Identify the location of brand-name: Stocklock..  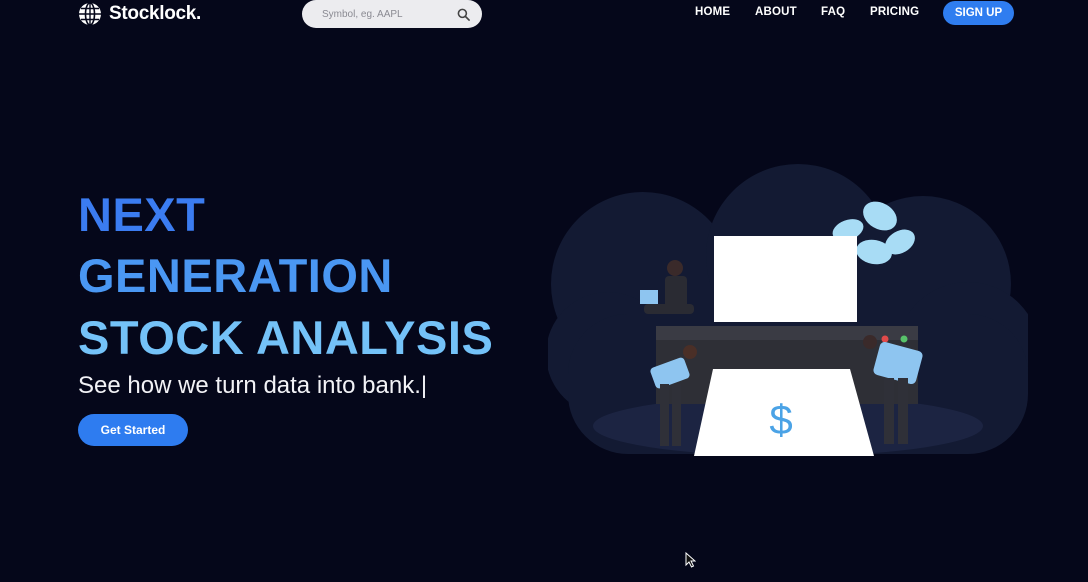
(155, 13).